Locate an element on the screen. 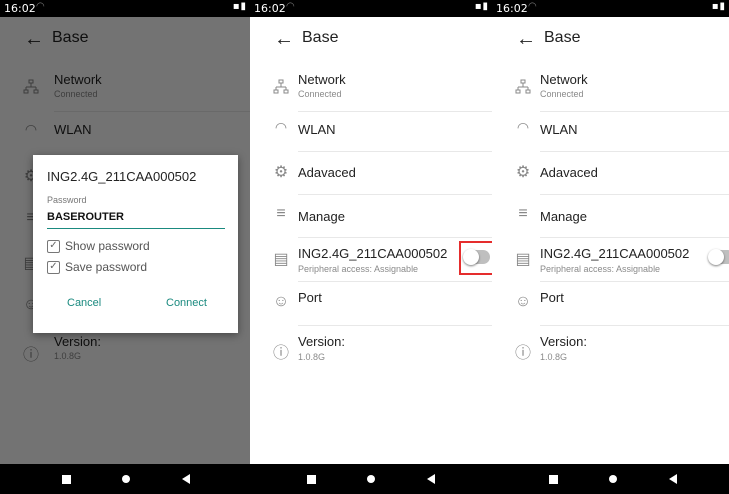 This screenshot has width=729, height=494. password-label: Password is located at coordinates (67, 200).